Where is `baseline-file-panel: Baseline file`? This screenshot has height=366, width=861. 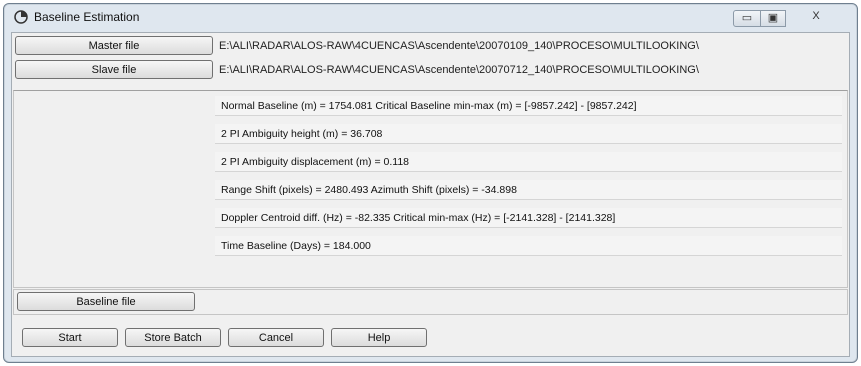
baseline-file-panel: Baseline file is located at coordinates (430, 302).